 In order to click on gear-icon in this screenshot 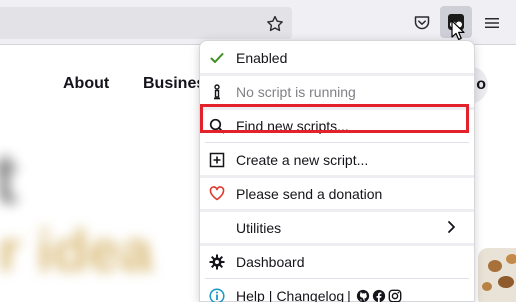, I will do `click(217, 262)`.